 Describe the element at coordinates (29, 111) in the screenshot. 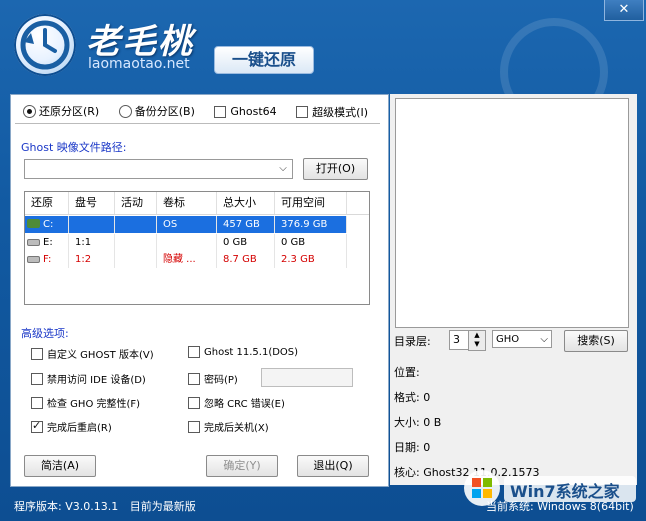

I see `radio-selected-icon` at that location.